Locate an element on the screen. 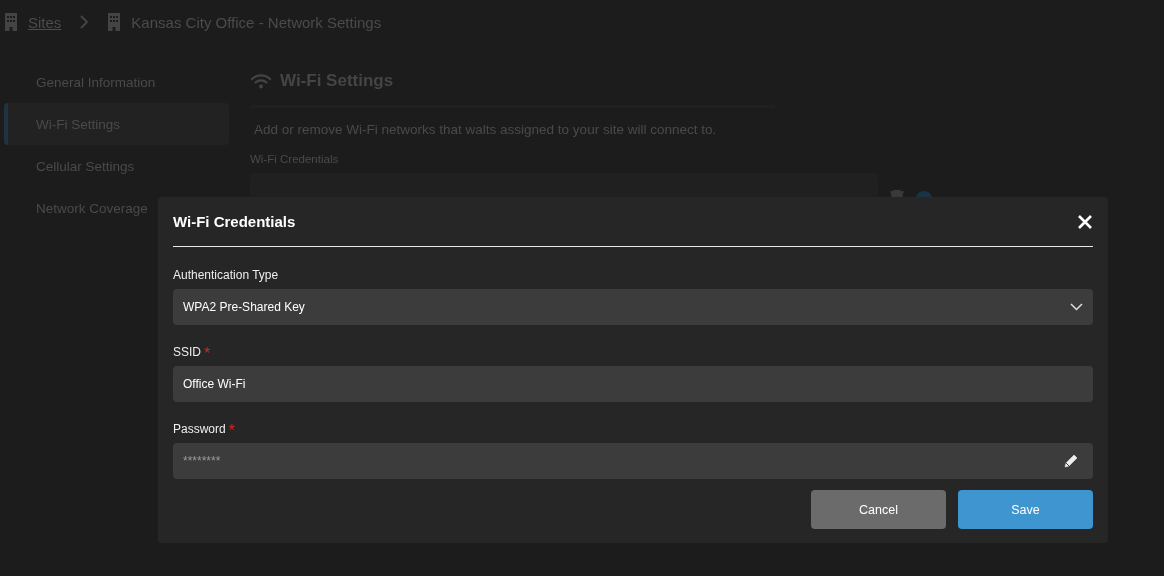  password-field: ******** is located at coordinates (633, 461).